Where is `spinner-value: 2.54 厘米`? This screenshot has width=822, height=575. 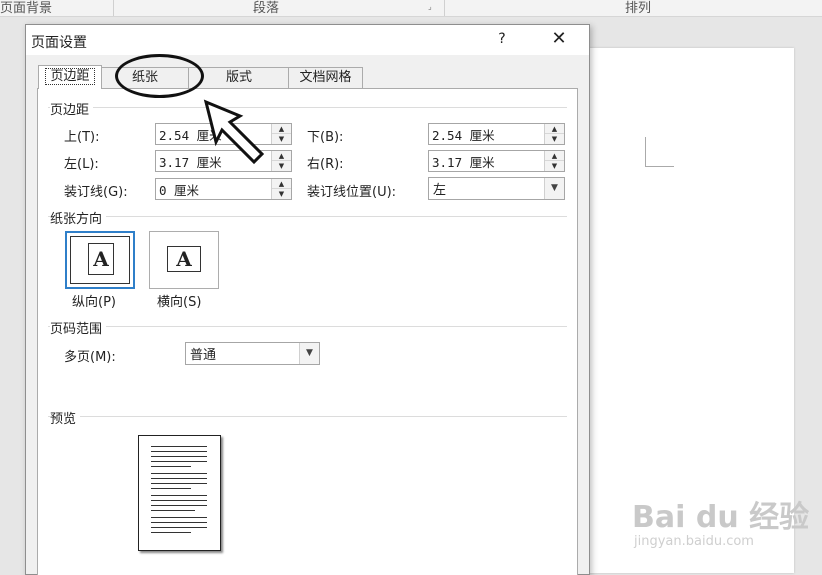 spinner-value: 2.54 厘米 is located at coordinates (463, 135).